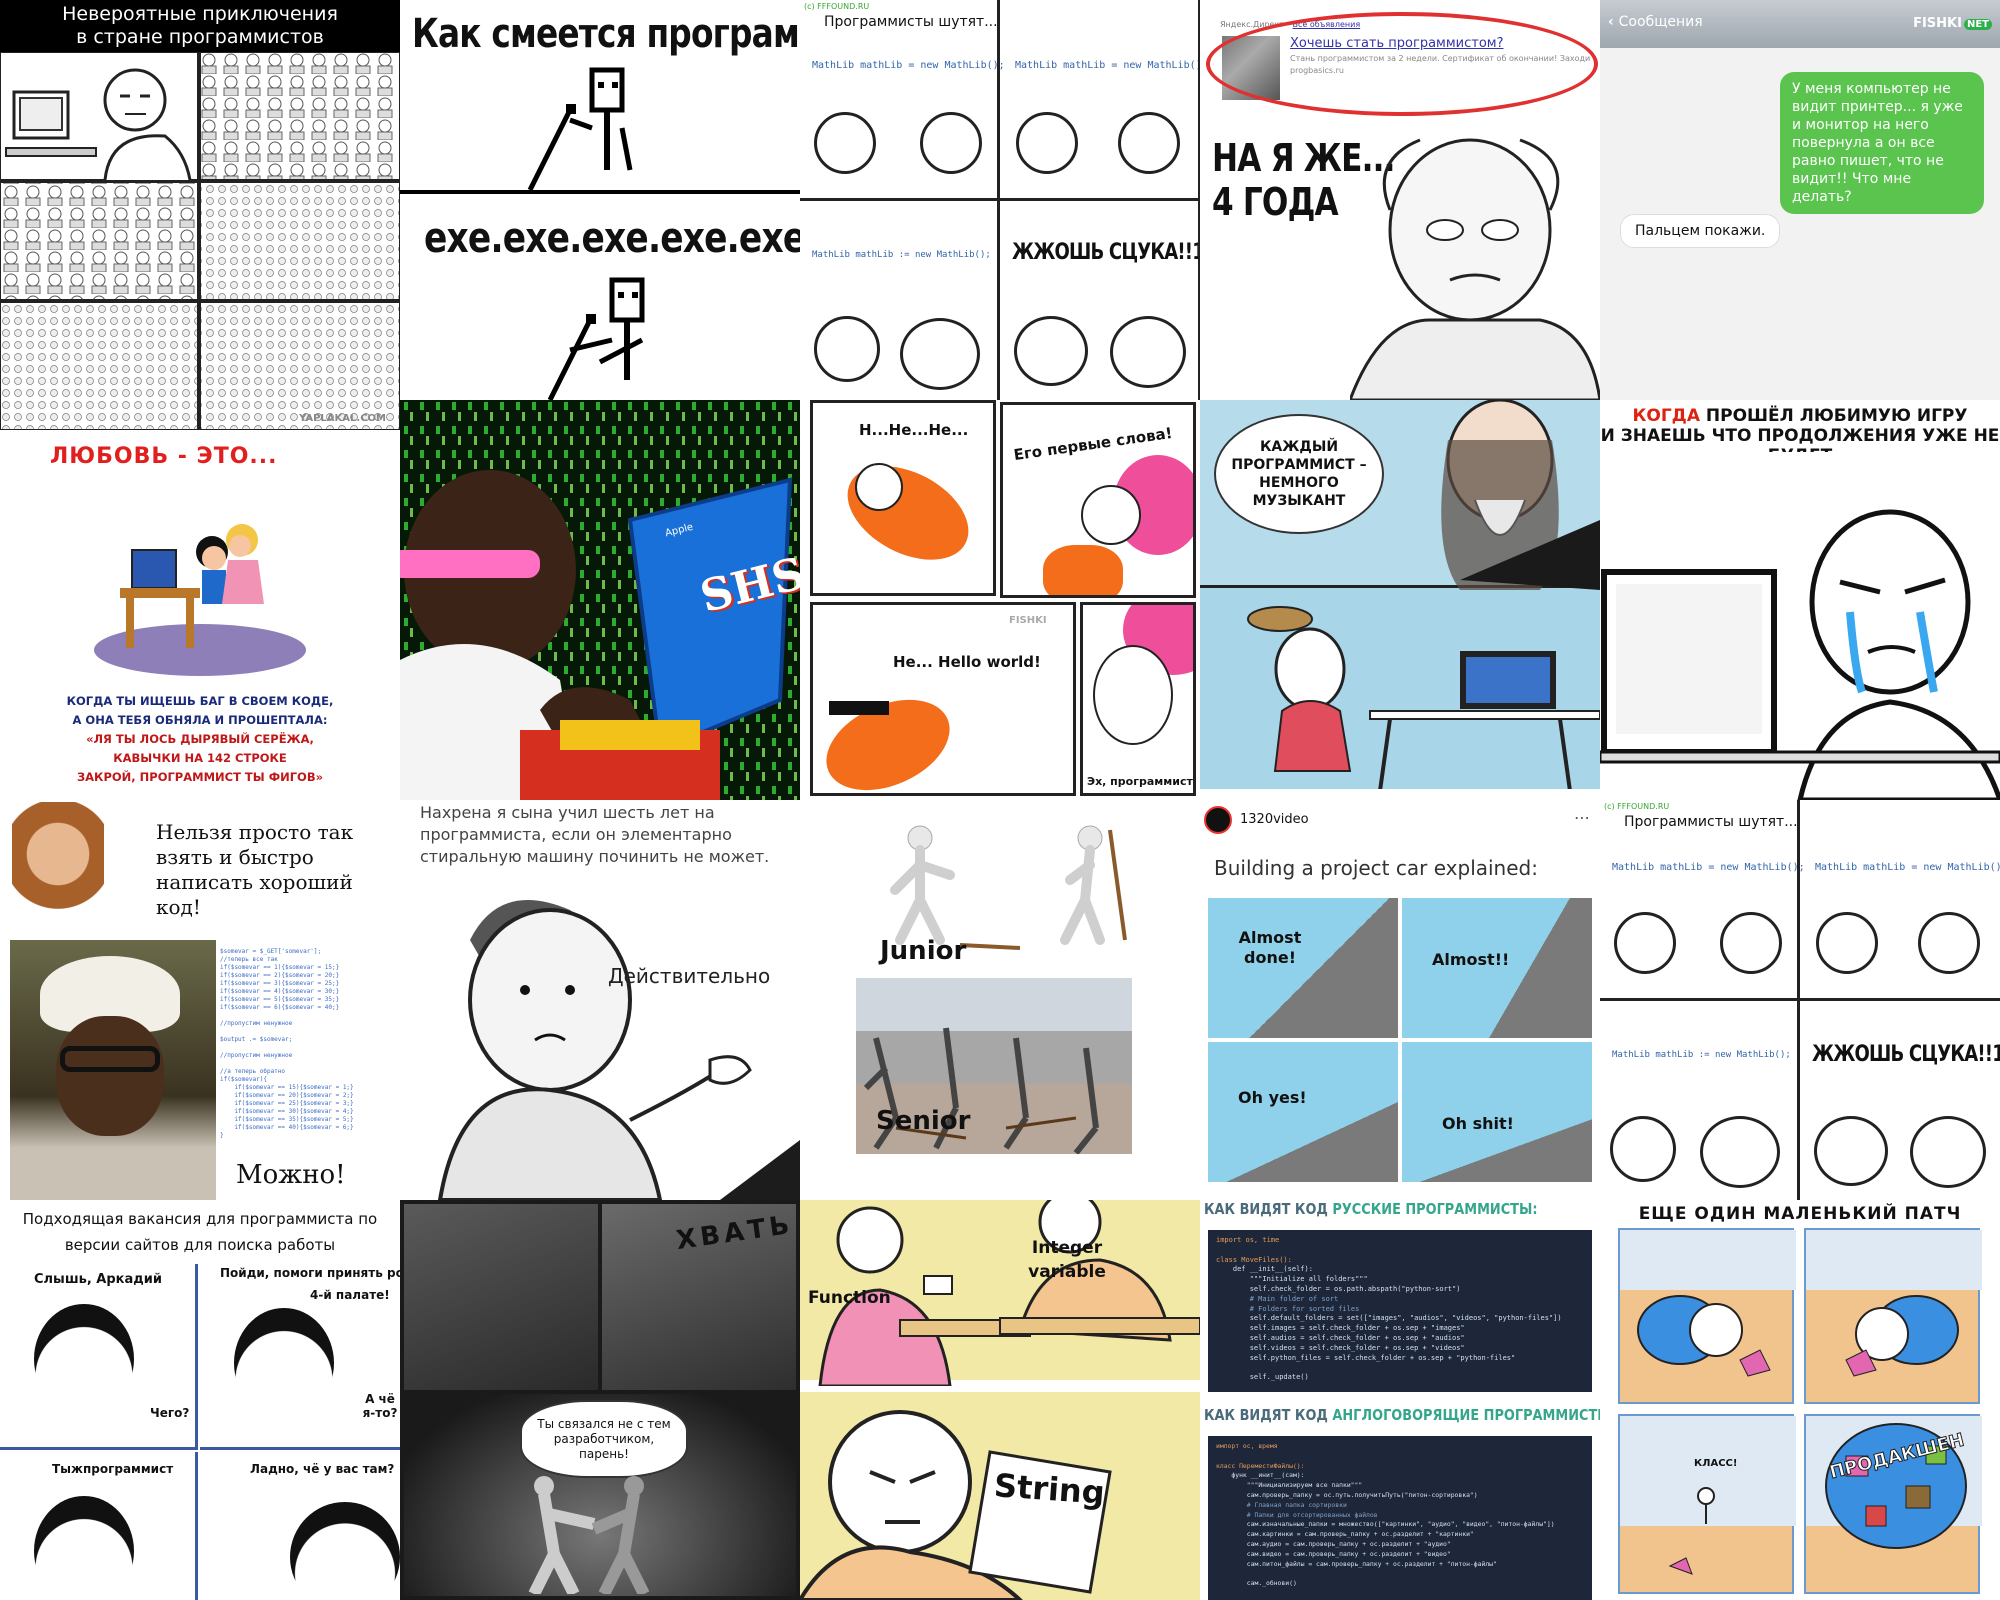 Image resolution: width=2000 pixels, height=1600 pixels. Describe the element at coordinates (1800, 24) in the screenshot. I see `message-header: ‹ Сообщения FISHKI NET` at that location.